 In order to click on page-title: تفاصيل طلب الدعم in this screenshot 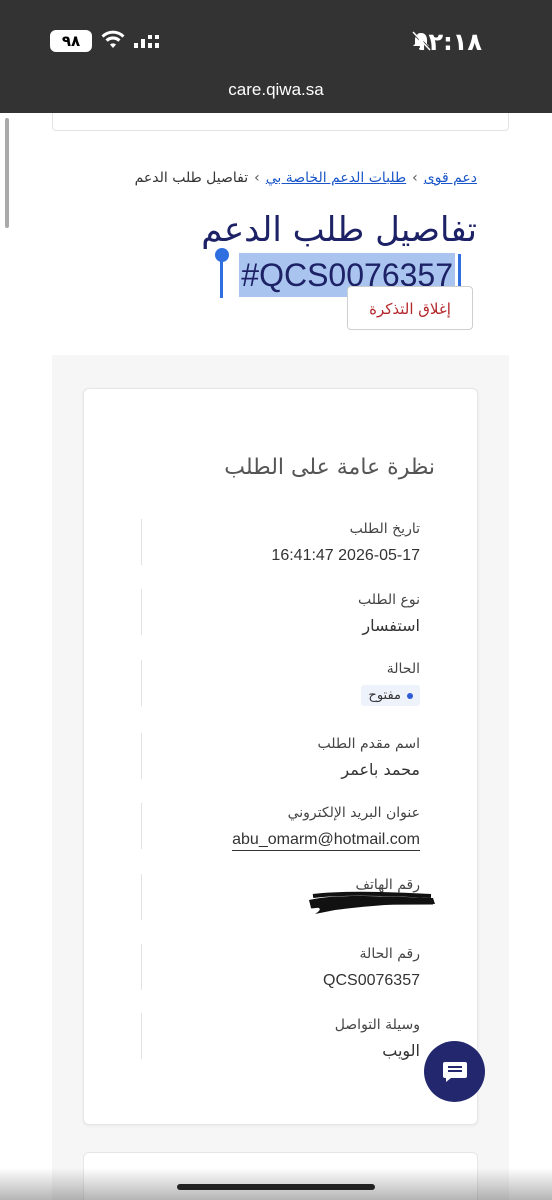, I will do `click(339, 230)`.